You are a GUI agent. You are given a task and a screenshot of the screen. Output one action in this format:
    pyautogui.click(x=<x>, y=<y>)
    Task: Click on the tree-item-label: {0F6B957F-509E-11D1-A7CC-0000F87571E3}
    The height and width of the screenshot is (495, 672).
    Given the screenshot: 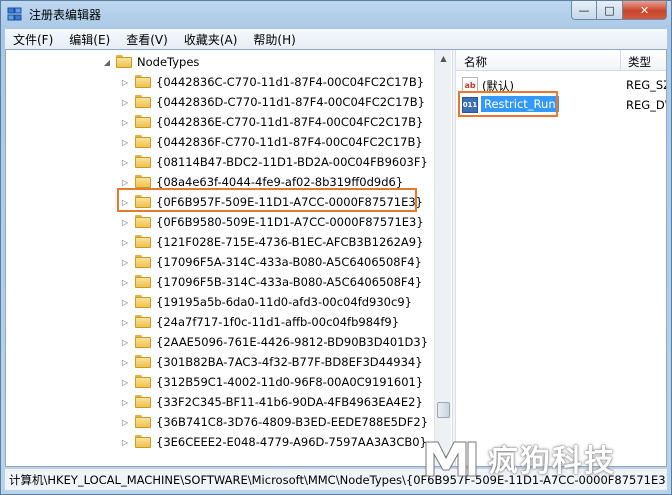 What is the action you would take?
    pyautogui.click(x=289, y=202)
    